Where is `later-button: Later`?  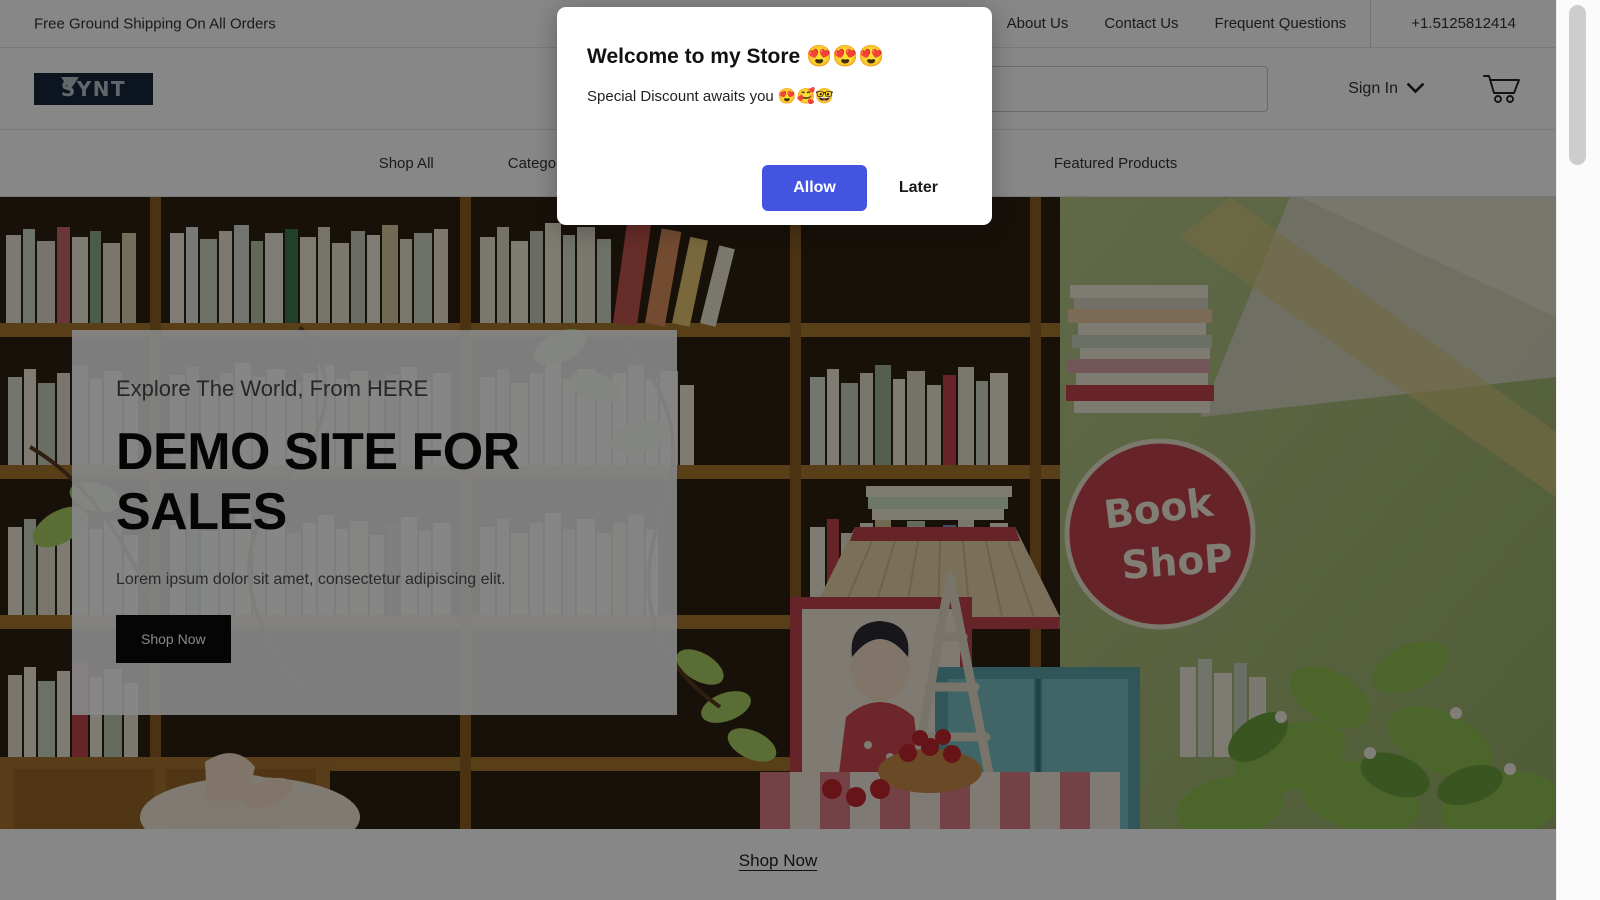 later-button: Later is located at coordinates (918, 188).